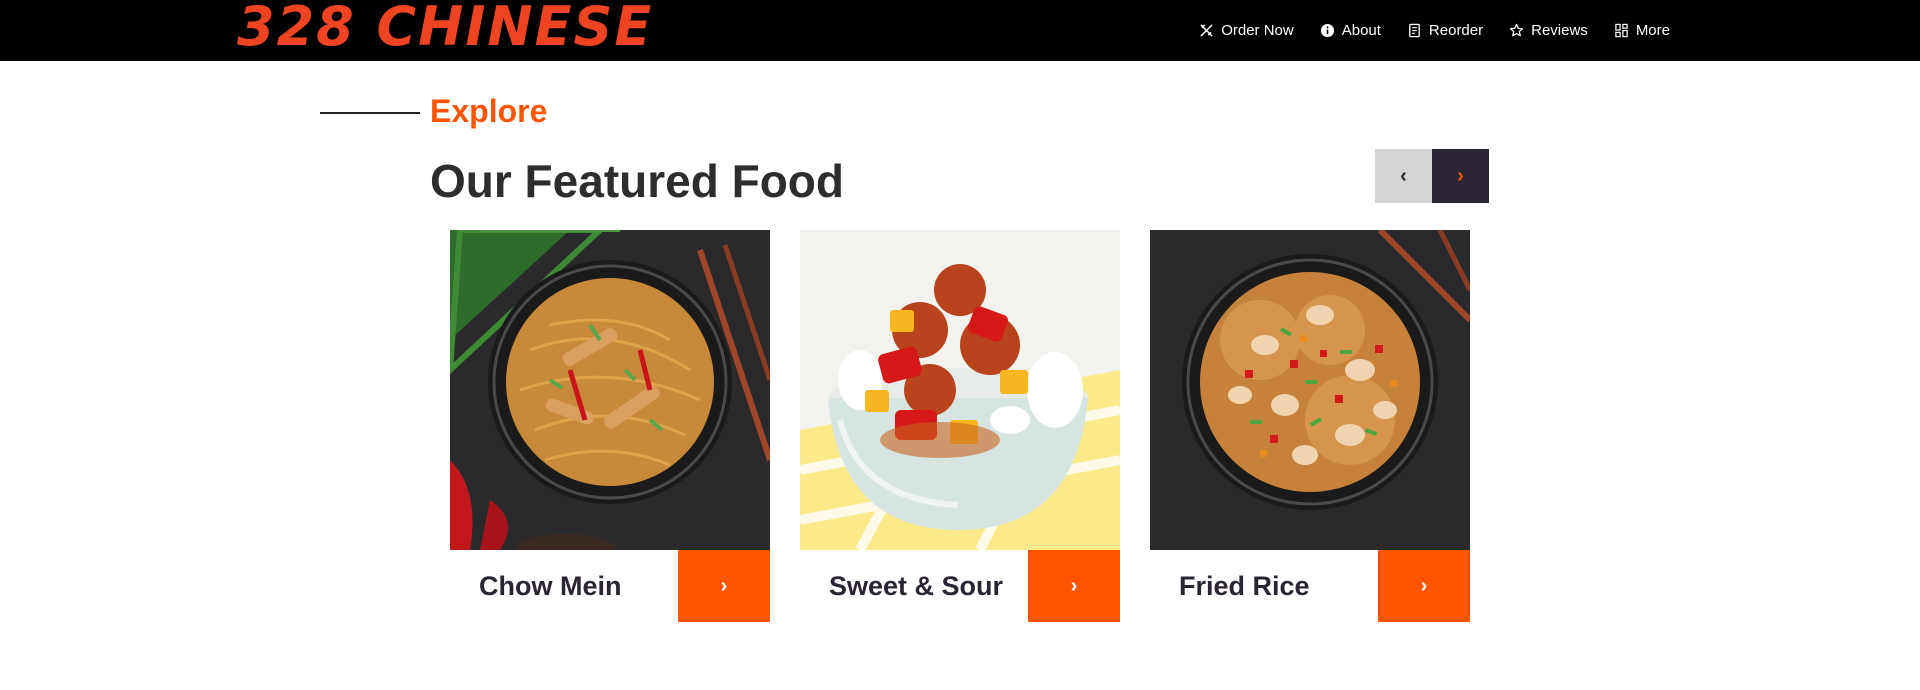 The height and width of the screenshot is (690, 1920). I want to click on nav-label: More, so click(1652, 30).